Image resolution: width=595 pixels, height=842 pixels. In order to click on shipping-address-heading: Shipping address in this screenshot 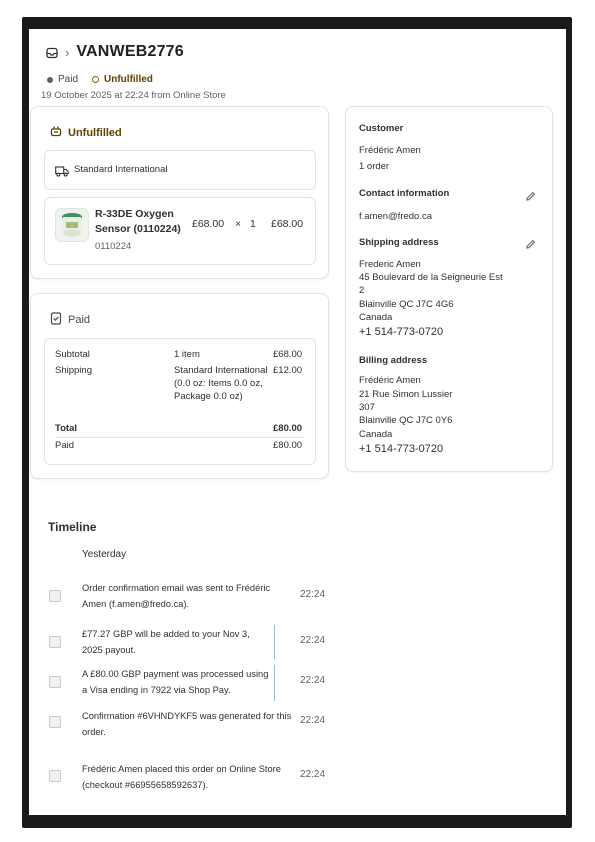, I will do `click(399, 242)`.